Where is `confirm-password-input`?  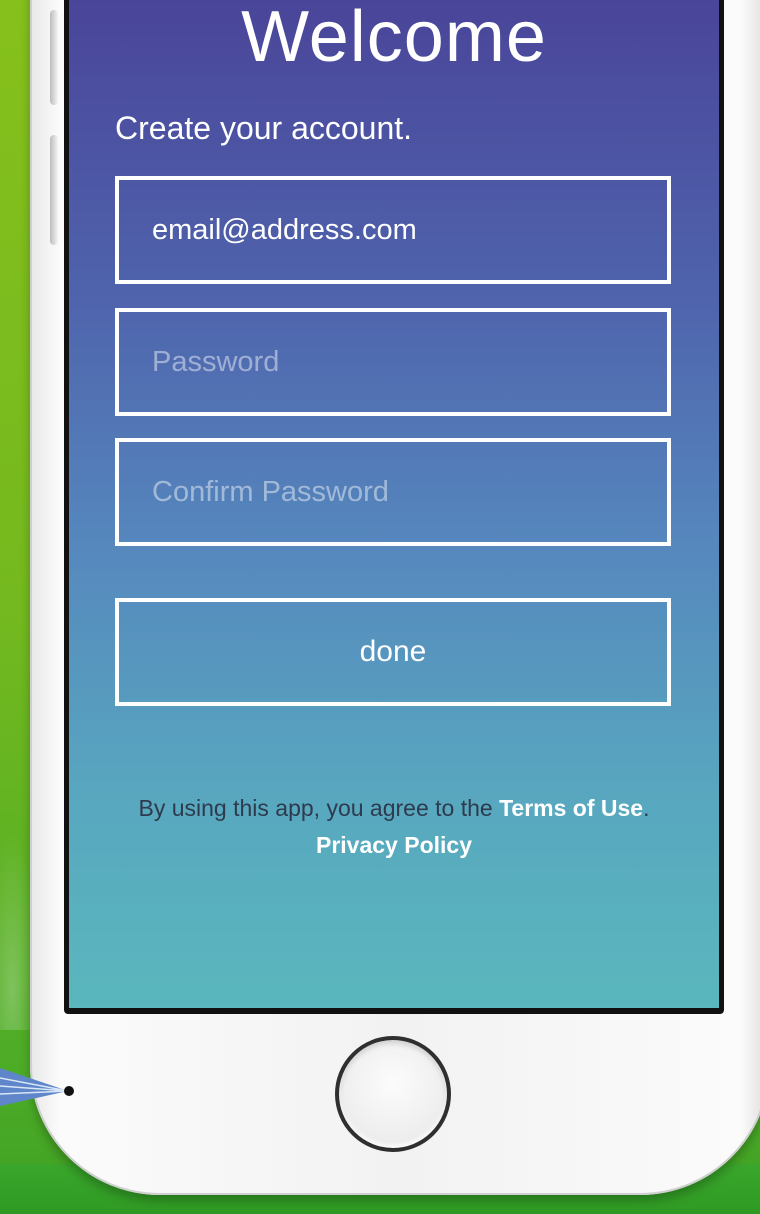
confirm-password-input is located at coordinates (392, 492).